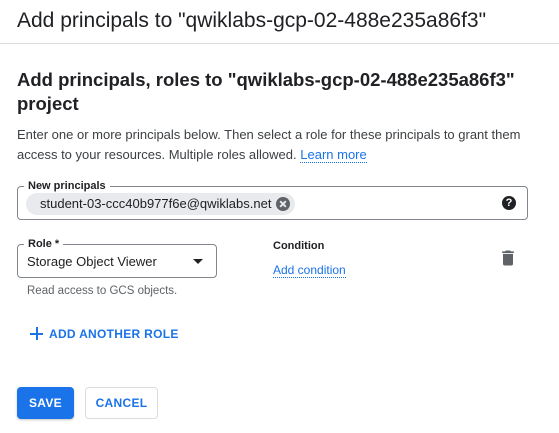 The image size is (559, 433). Describe the element at coordinates (283, 204) in the screenshot. I see `cancel-circle-icon` at that location.